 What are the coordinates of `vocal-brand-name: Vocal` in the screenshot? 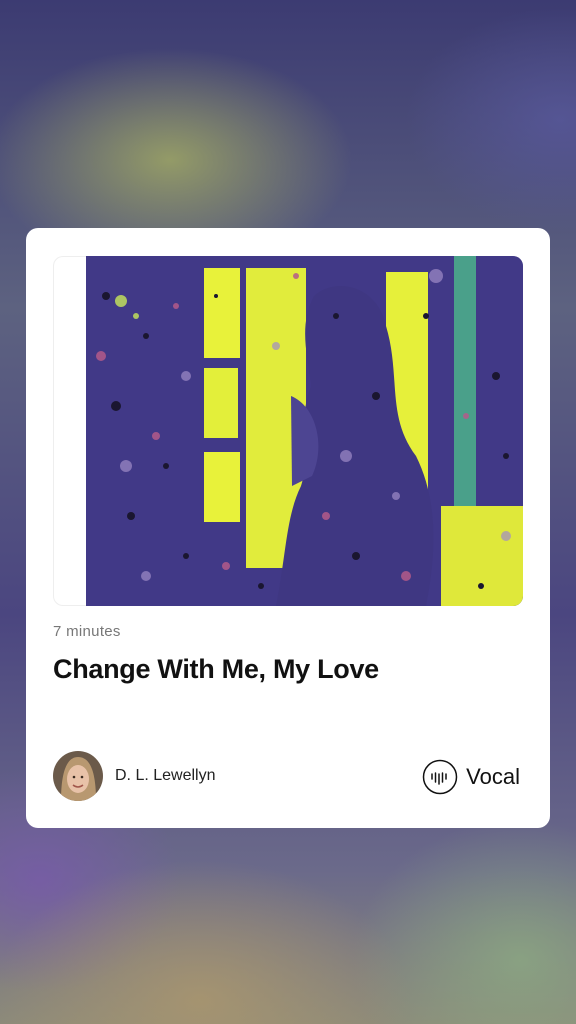 It's located at (493, 776).